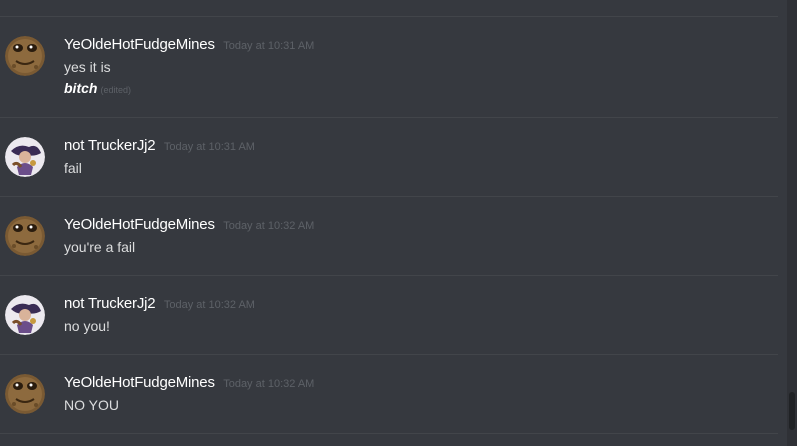 The image size is (797, 446). Describe the element at coordinates (115, 90) in the screenshot. I see `edited-label: (edited)` at that location.